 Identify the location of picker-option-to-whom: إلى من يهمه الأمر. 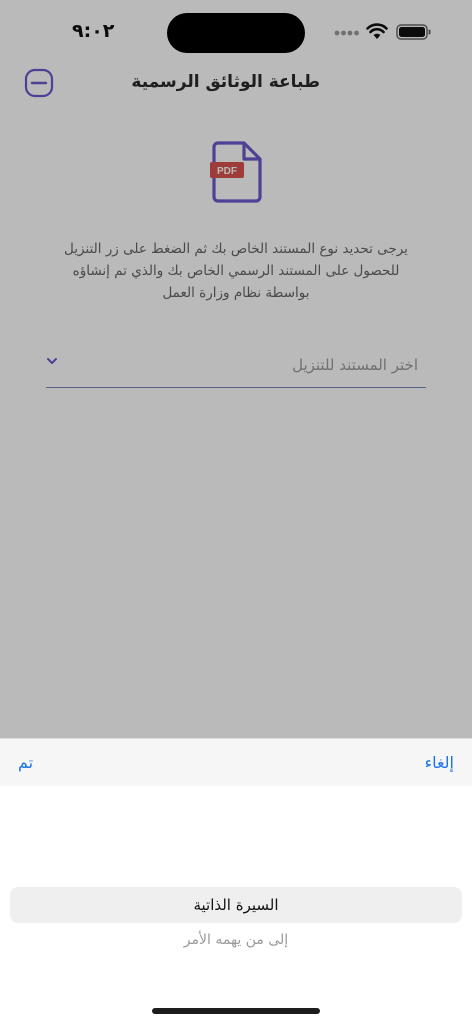
(236, 940).